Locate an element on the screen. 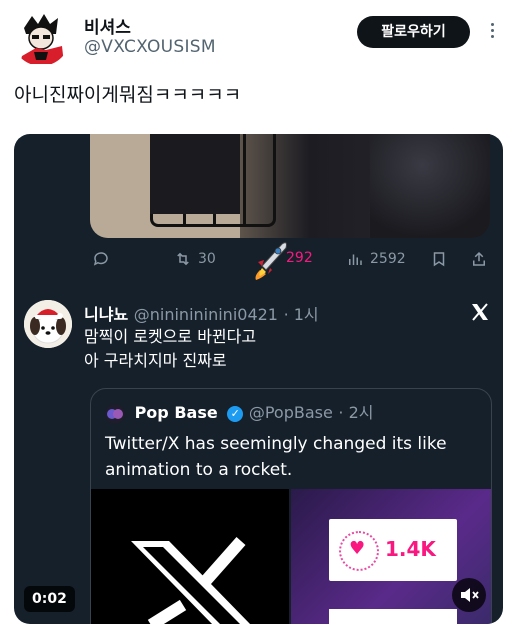 The image size is (518, 640). reply-text: 맘찍이 로켓으로 바뀐다고 아 구라치지마 진짜로 is located at coordinates (170, 349).